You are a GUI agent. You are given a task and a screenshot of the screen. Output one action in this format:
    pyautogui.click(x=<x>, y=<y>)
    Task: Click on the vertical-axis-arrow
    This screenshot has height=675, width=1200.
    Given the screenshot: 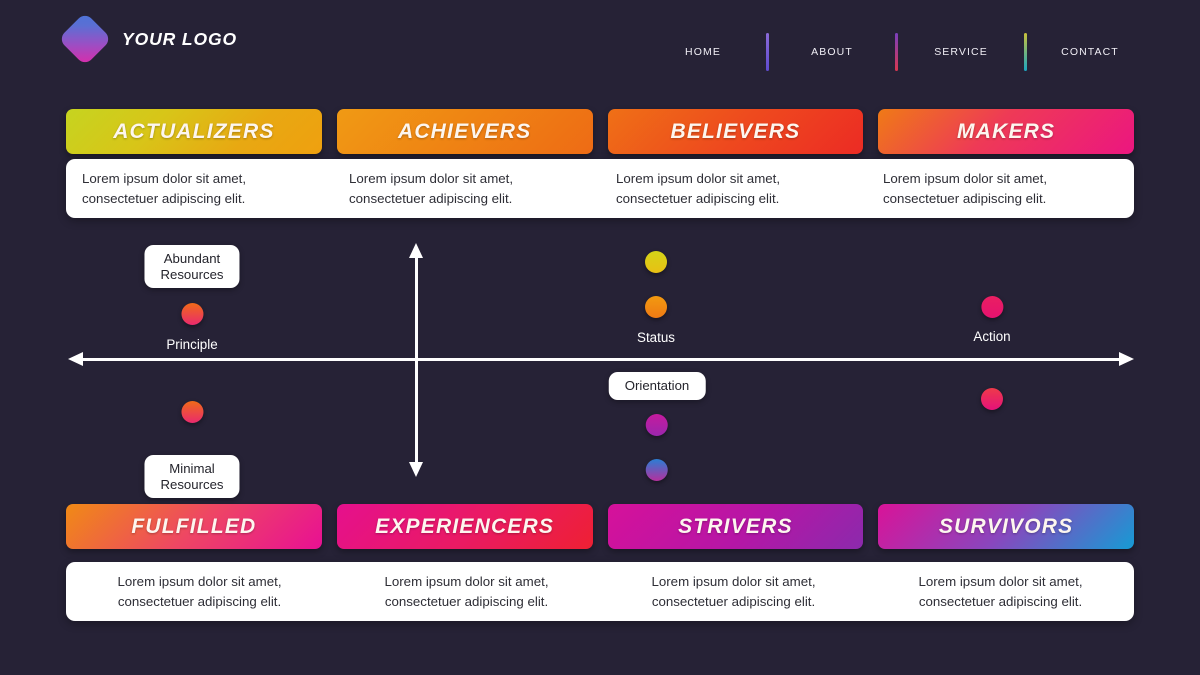 What is the action you would take?
    pyautogui.click(x=416, y=360)
    